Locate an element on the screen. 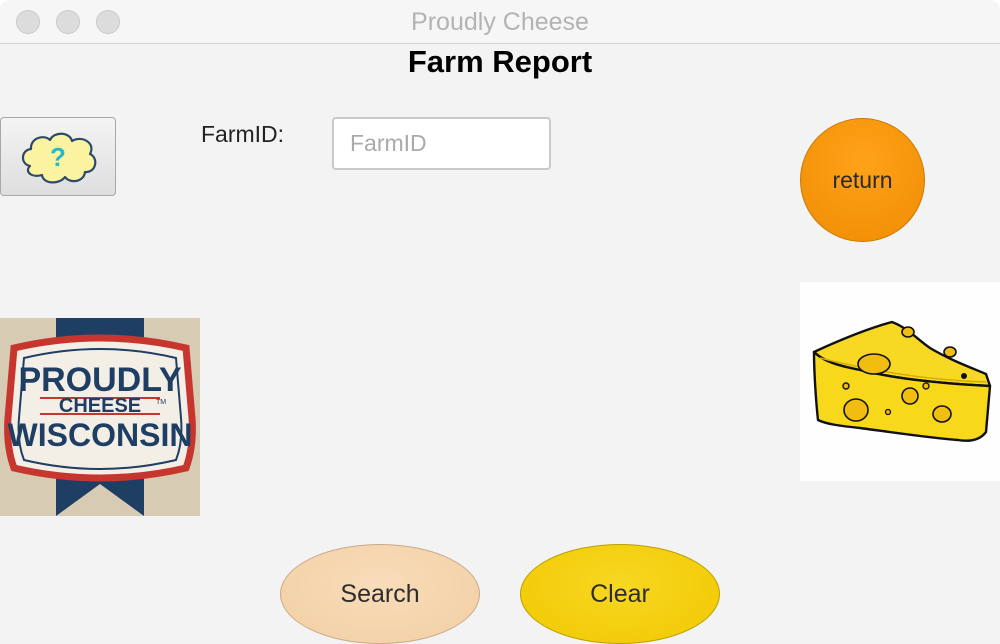  search-button: Search is located at coordinates (380, 594).